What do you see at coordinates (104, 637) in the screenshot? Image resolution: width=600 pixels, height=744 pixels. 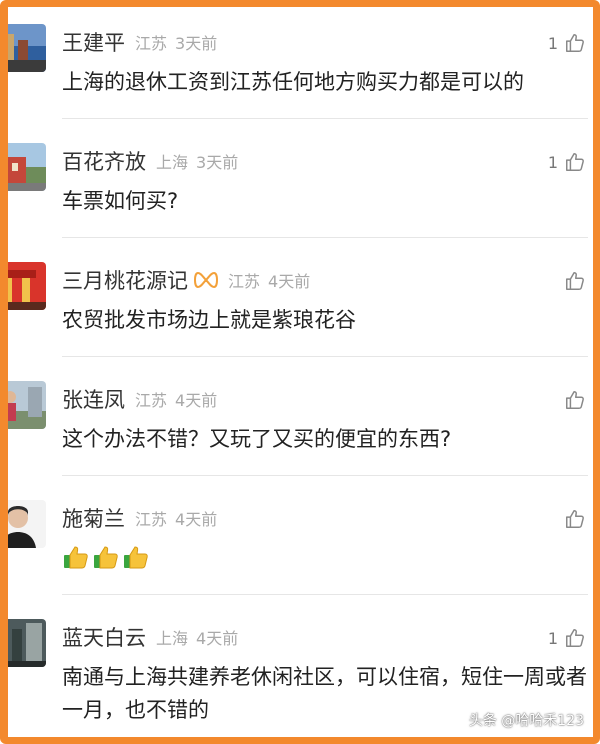 I see `username: 蓝天白云` at bounding box center [104, 637].